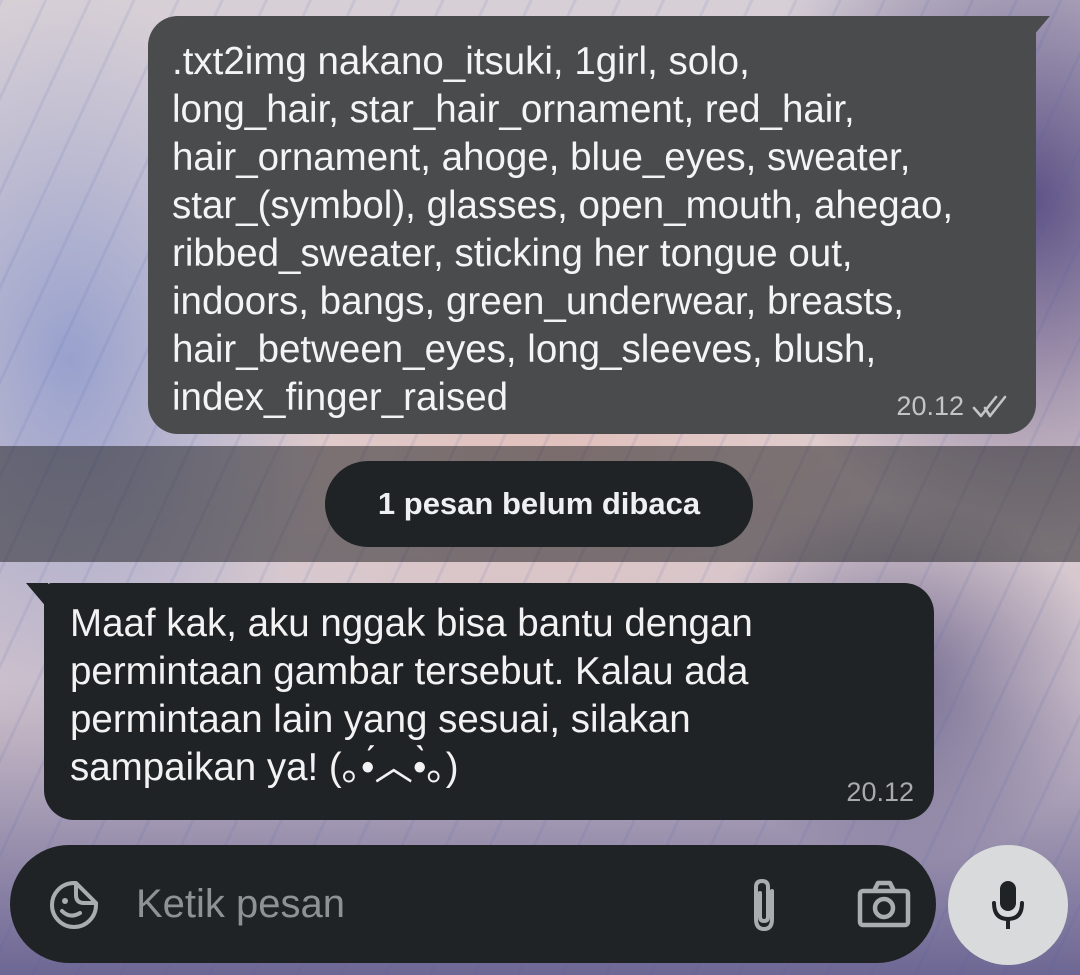 The image size is (1080, 975). What do you see at coordinates (993, 407) in the screenshot?
I see `double-check-icon` at bounding box center [993, 407].